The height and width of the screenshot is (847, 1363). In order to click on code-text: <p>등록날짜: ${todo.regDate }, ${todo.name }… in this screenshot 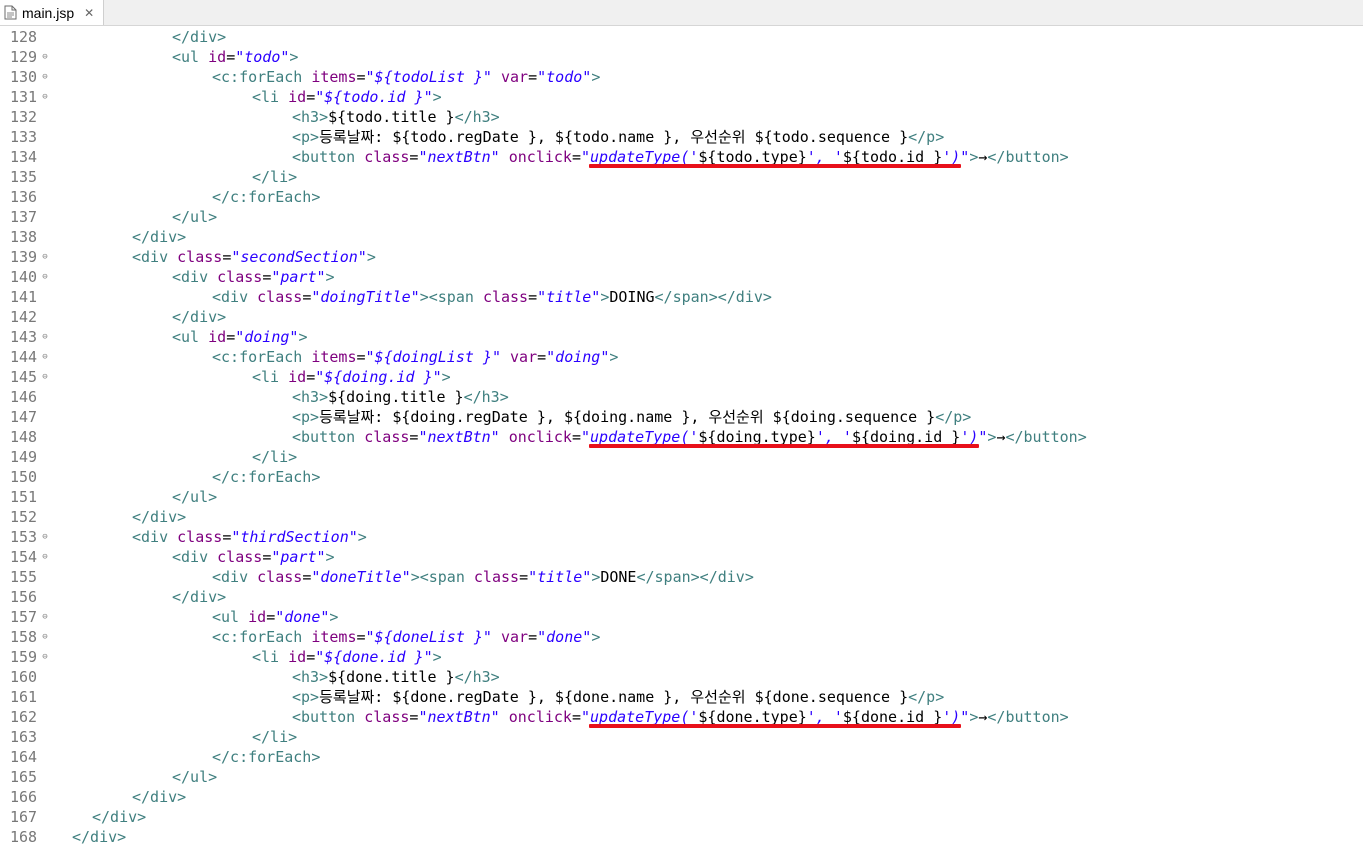, I will do `click(618, 137)`.